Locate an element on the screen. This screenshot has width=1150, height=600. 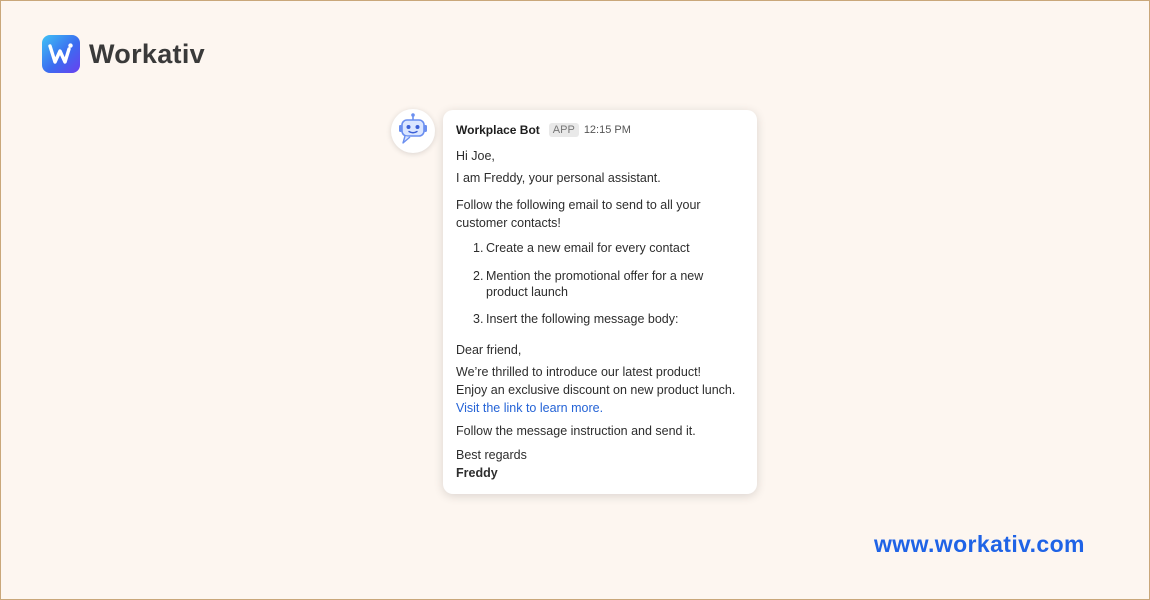
message-timestamp: 12:15 PM is located at coordinates (607, 130).